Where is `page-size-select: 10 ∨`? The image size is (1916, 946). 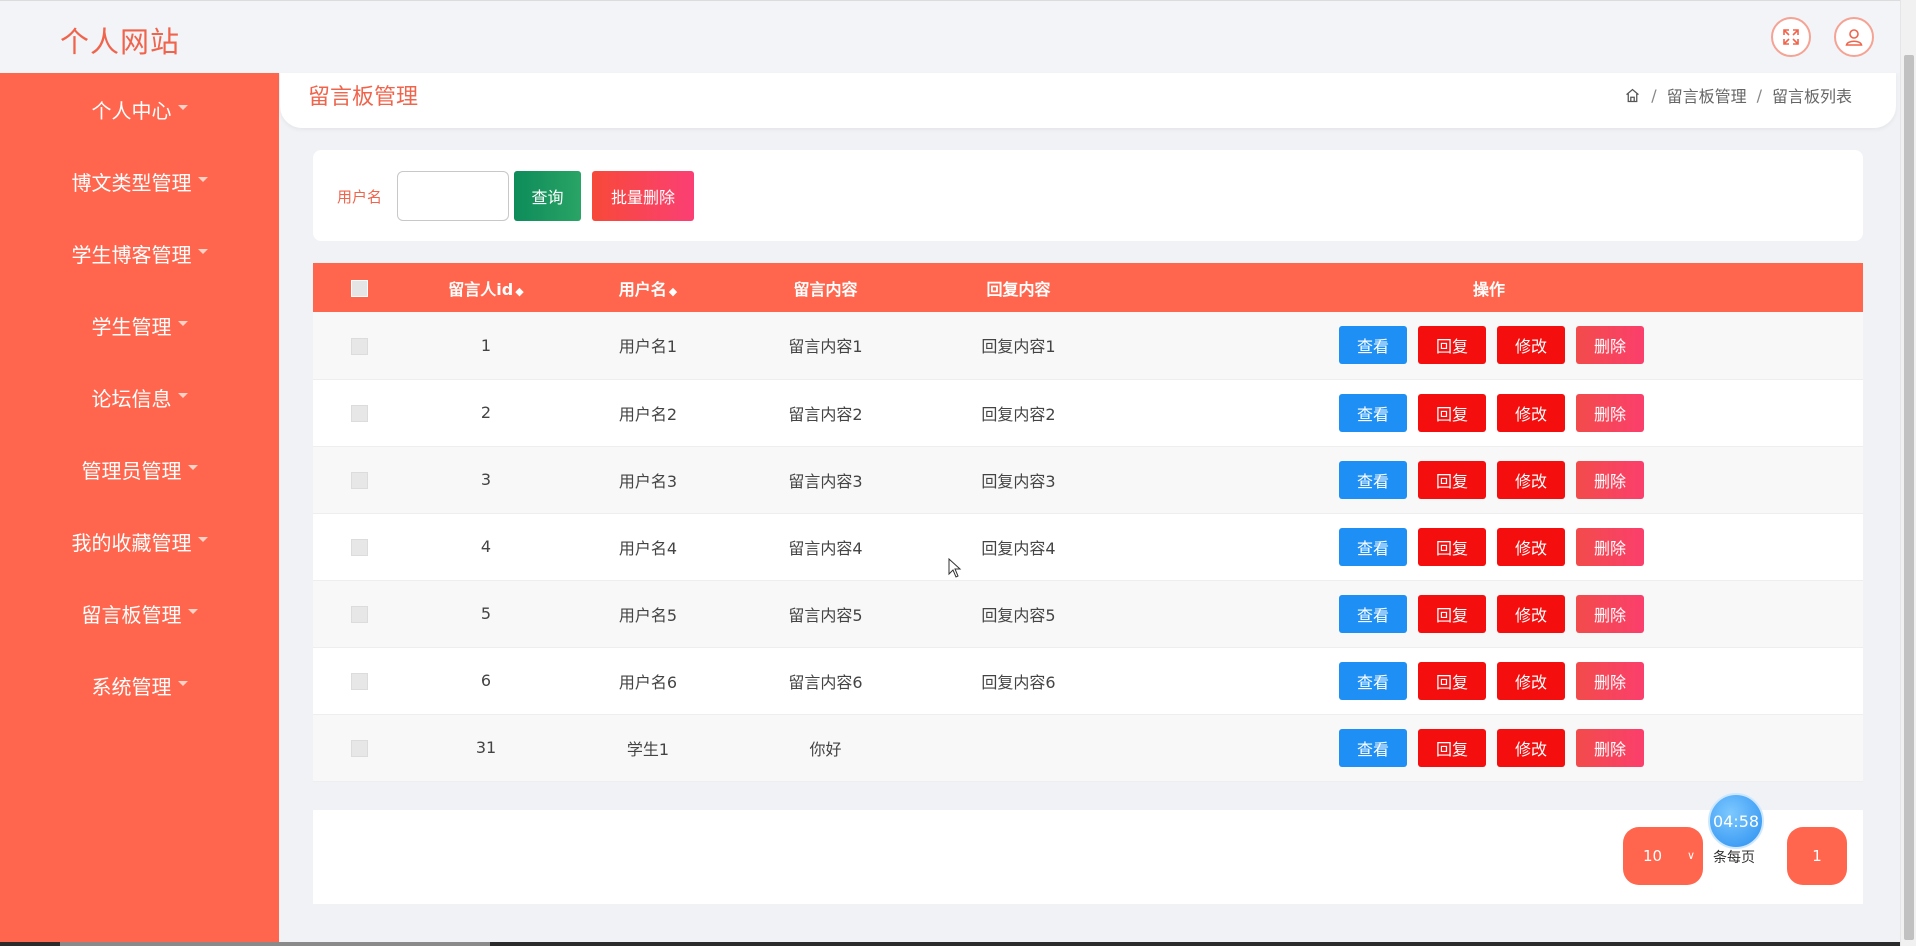 page-size-select: 10 ∨ is located at coordinates (1663, 856).